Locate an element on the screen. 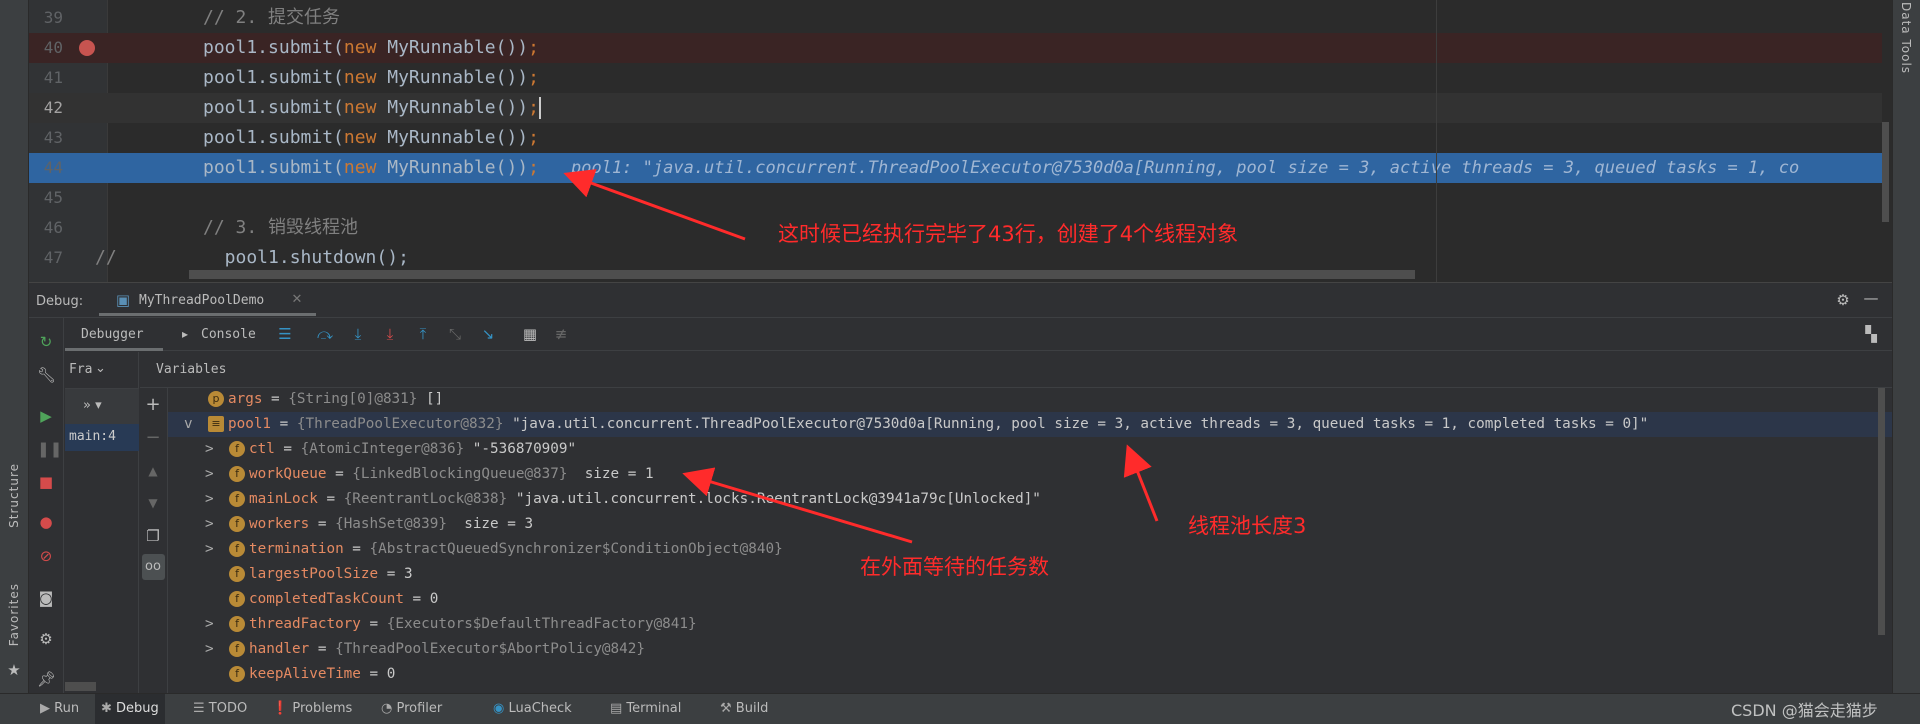 This screenshot has height=724, width=1920. watermark: CSDN @猫会走猫步 is located at coordinates (1804, 710).